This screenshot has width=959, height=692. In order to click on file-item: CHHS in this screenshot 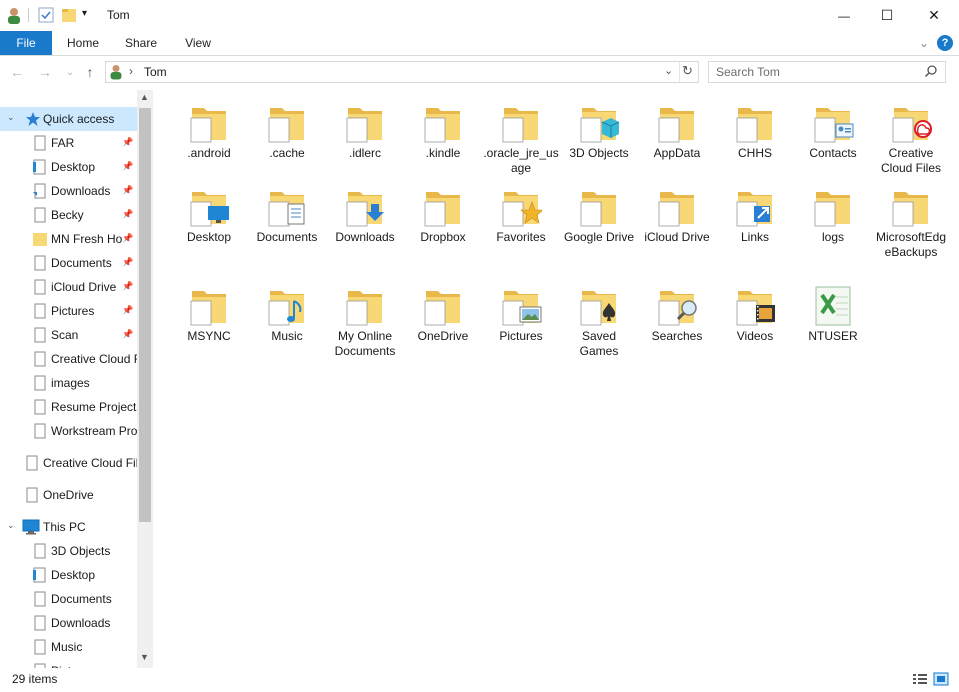, I will do `click(755, 150)`.